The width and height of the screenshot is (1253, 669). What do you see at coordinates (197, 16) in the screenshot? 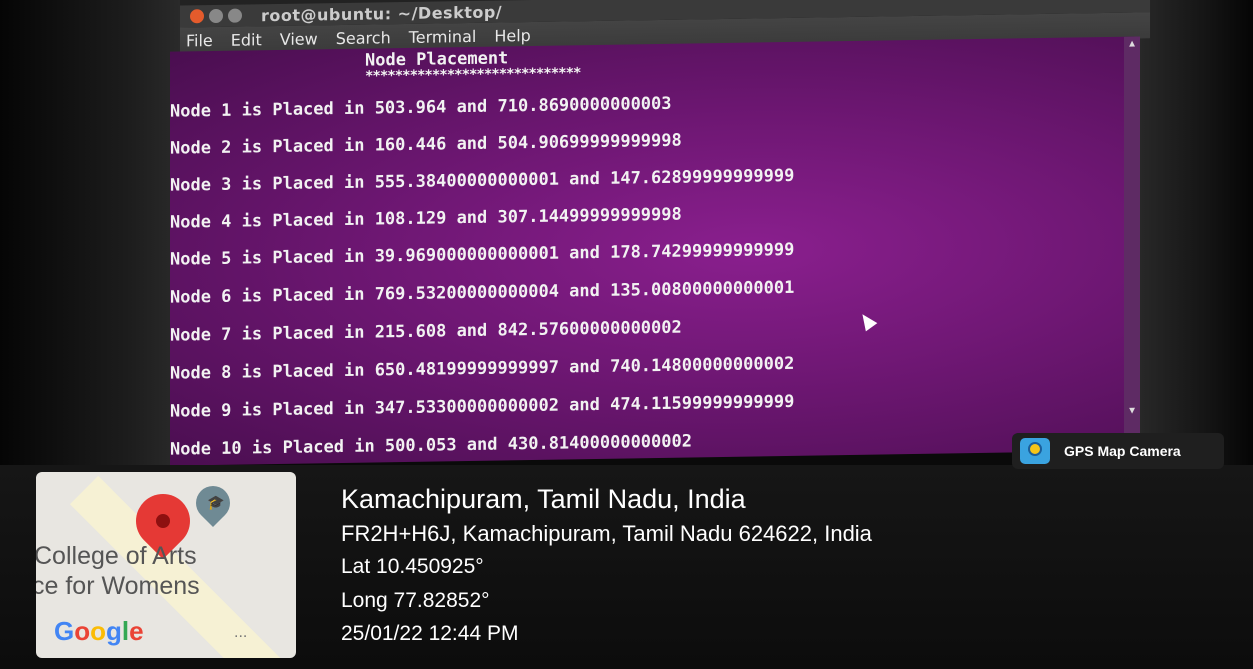
I see `close-icon` at bounding box center [197, 16].